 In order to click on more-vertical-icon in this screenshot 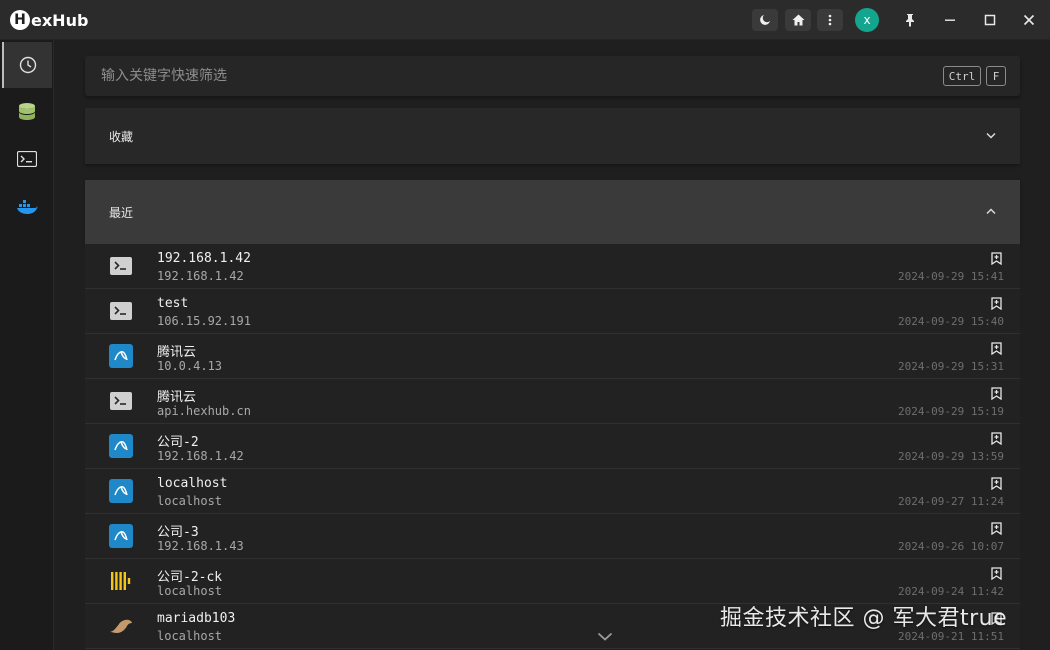, I will do `click(830, 20)`.